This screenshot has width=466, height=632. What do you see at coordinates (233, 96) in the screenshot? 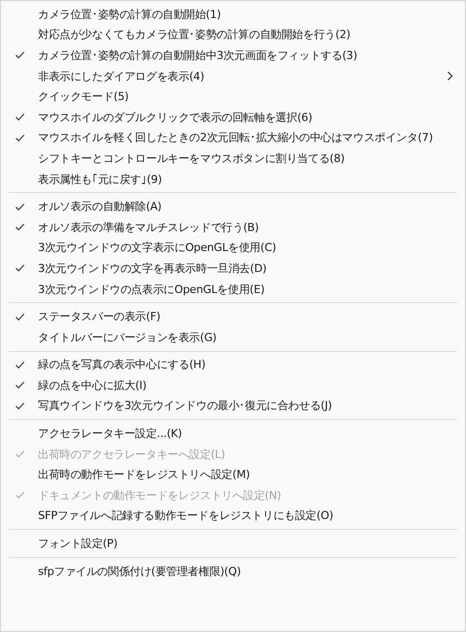
I see `menu-item: クイックモード(5)` at bounding box center [233, 96].